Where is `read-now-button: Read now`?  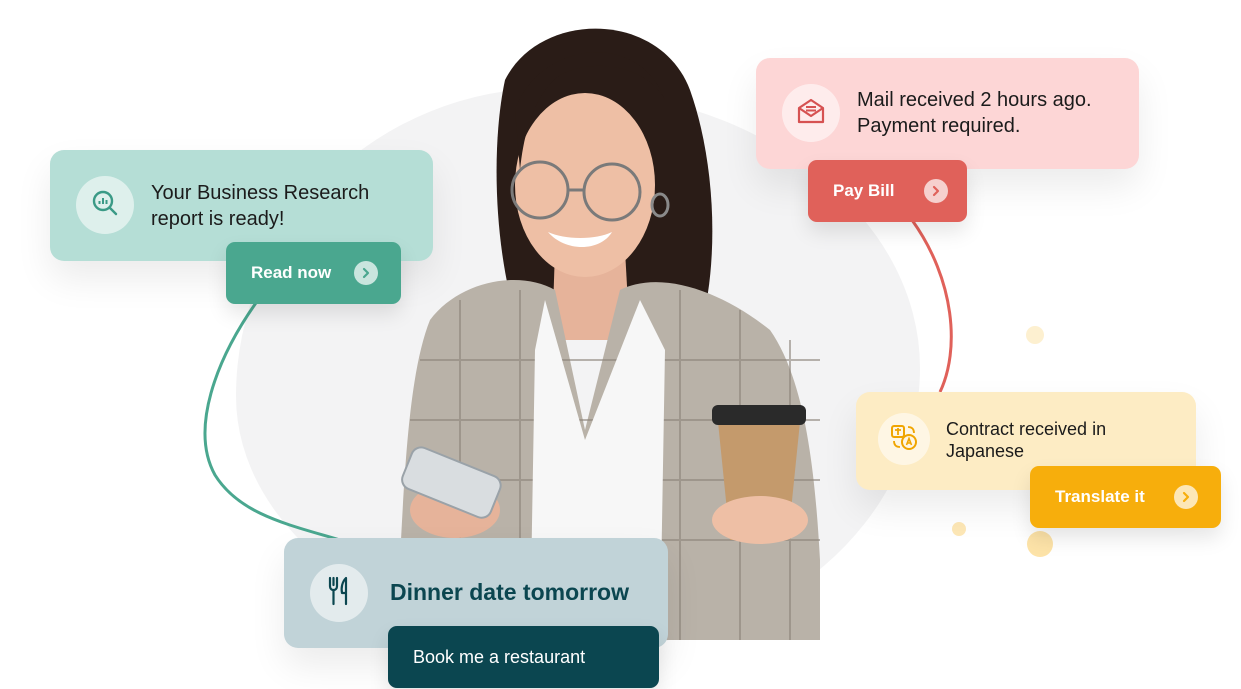
read-now-button: Read now is located at coordinates (313, 273).